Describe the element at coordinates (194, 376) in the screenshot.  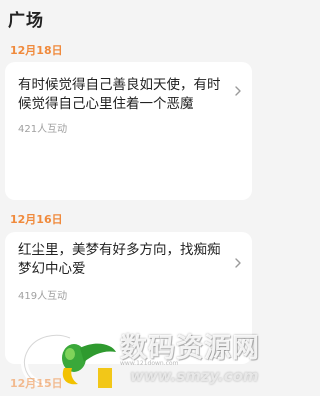
I see `watermark-url: www.smzy.com` at that location.